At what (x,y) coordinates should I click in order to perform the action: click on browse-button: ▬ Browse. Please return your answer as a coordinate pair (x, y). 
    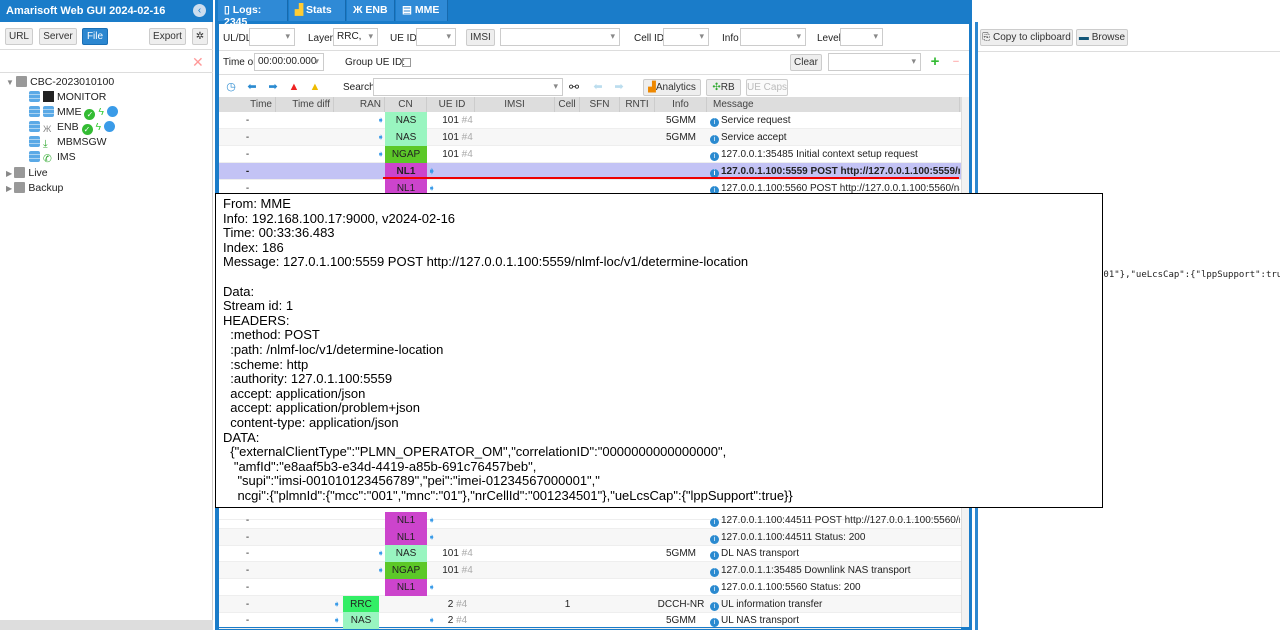
    Looking at the image, I should click on (1102, 37).